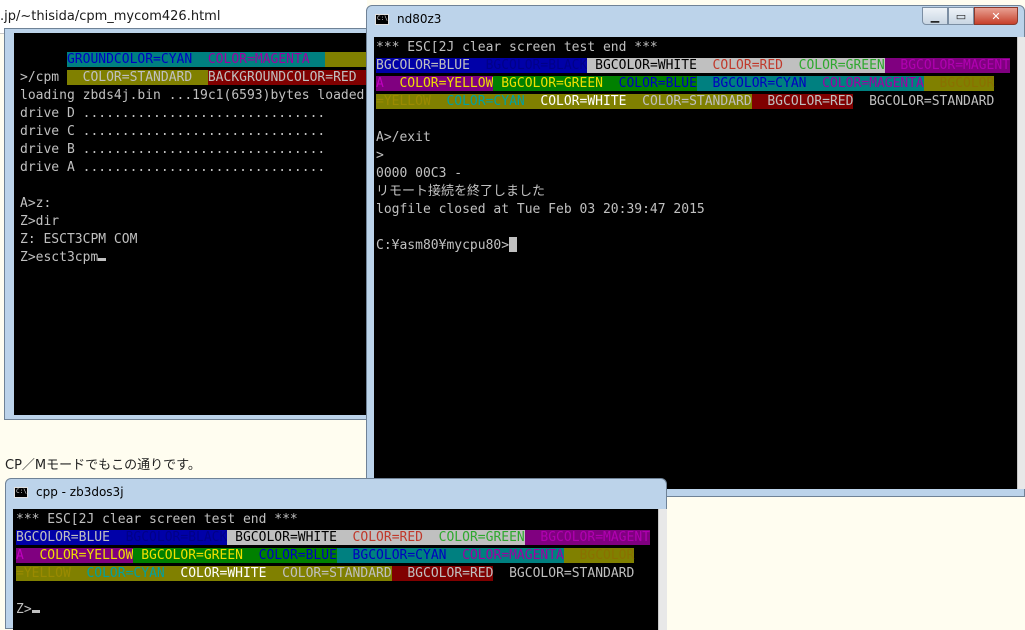 This screenshot has height=630, width=1025. I want to click on console-line: A>/exit, so click(403, 137).